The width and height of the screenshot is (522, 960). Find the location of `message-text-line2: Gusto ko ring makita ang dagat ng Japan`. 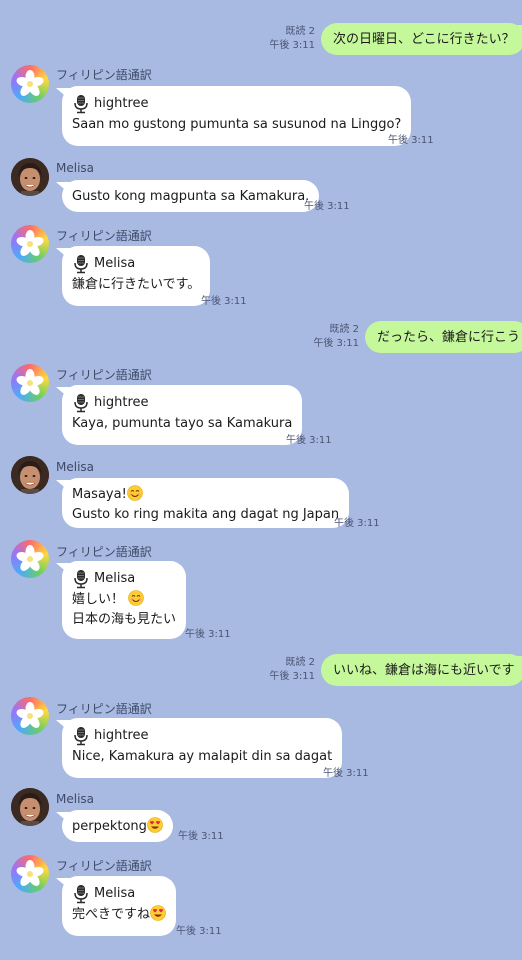

message-text-line2: Gusto ko ring makita ang dagat ng Japan is located at coordinates (206, 514).